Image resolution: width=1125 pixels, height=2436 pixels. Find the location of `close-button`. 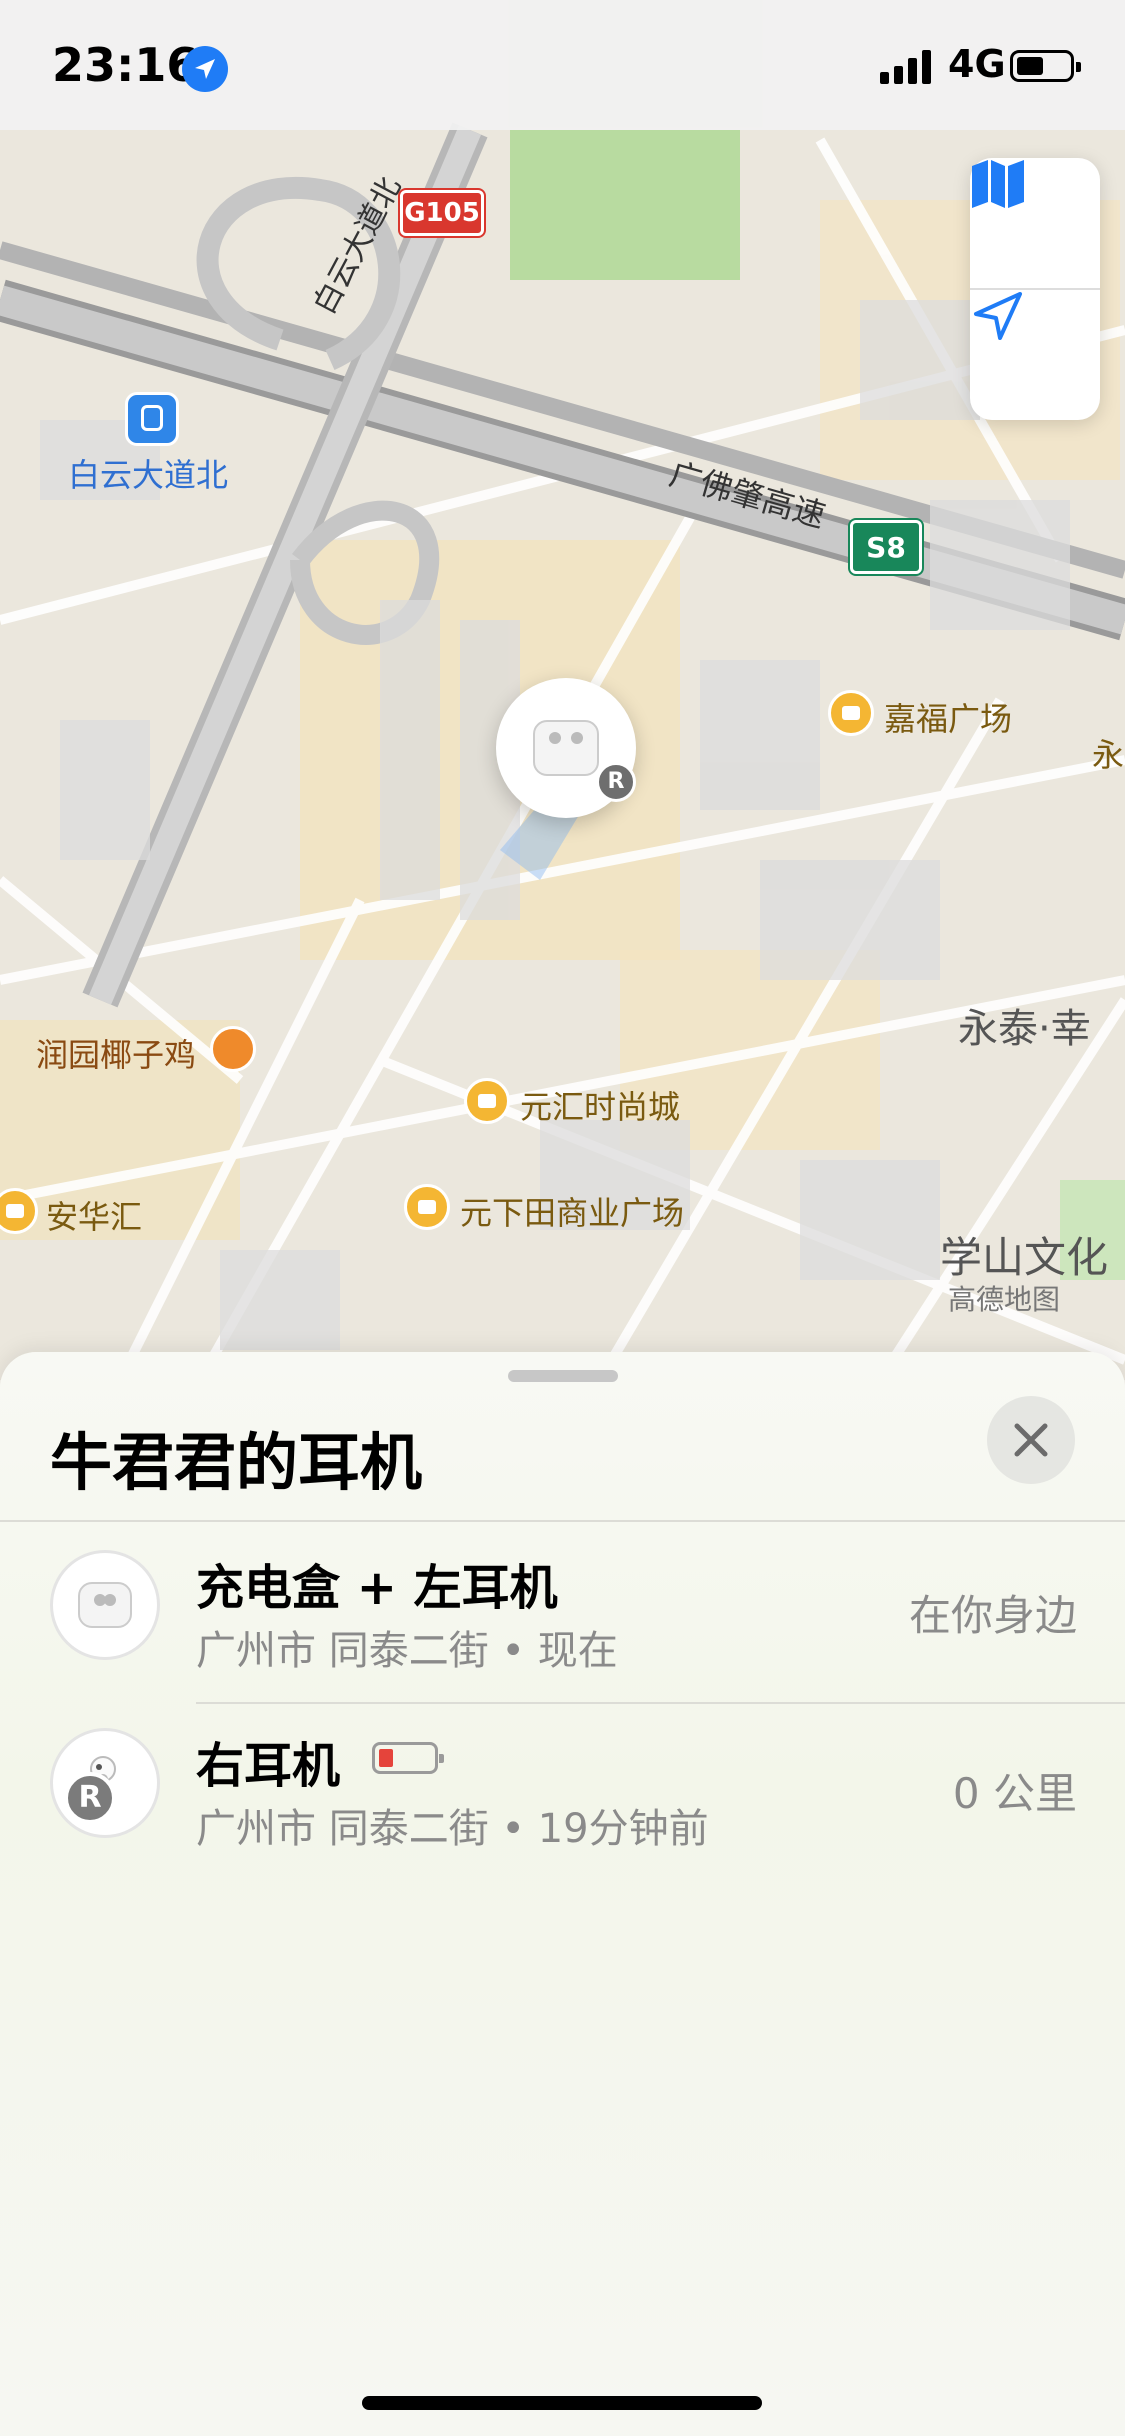

close-button is located at coordinates (1031, 1440).